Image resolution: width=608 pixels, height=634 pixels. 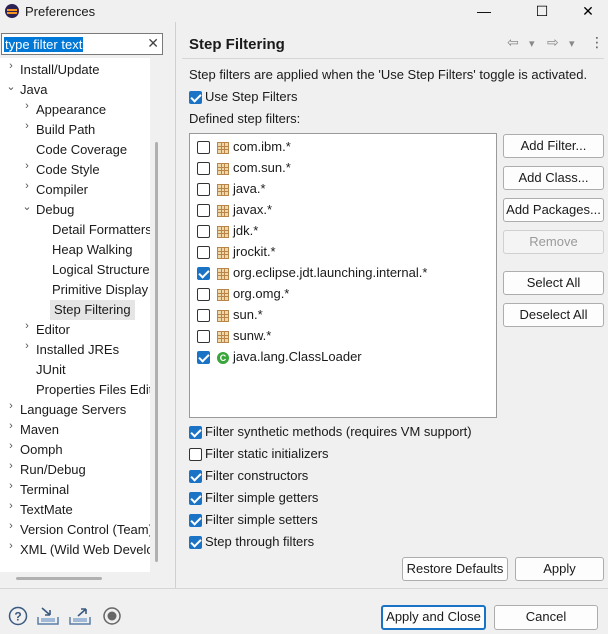 I want to click on tree-item: Code Coverage, so click(x=81, y=150).